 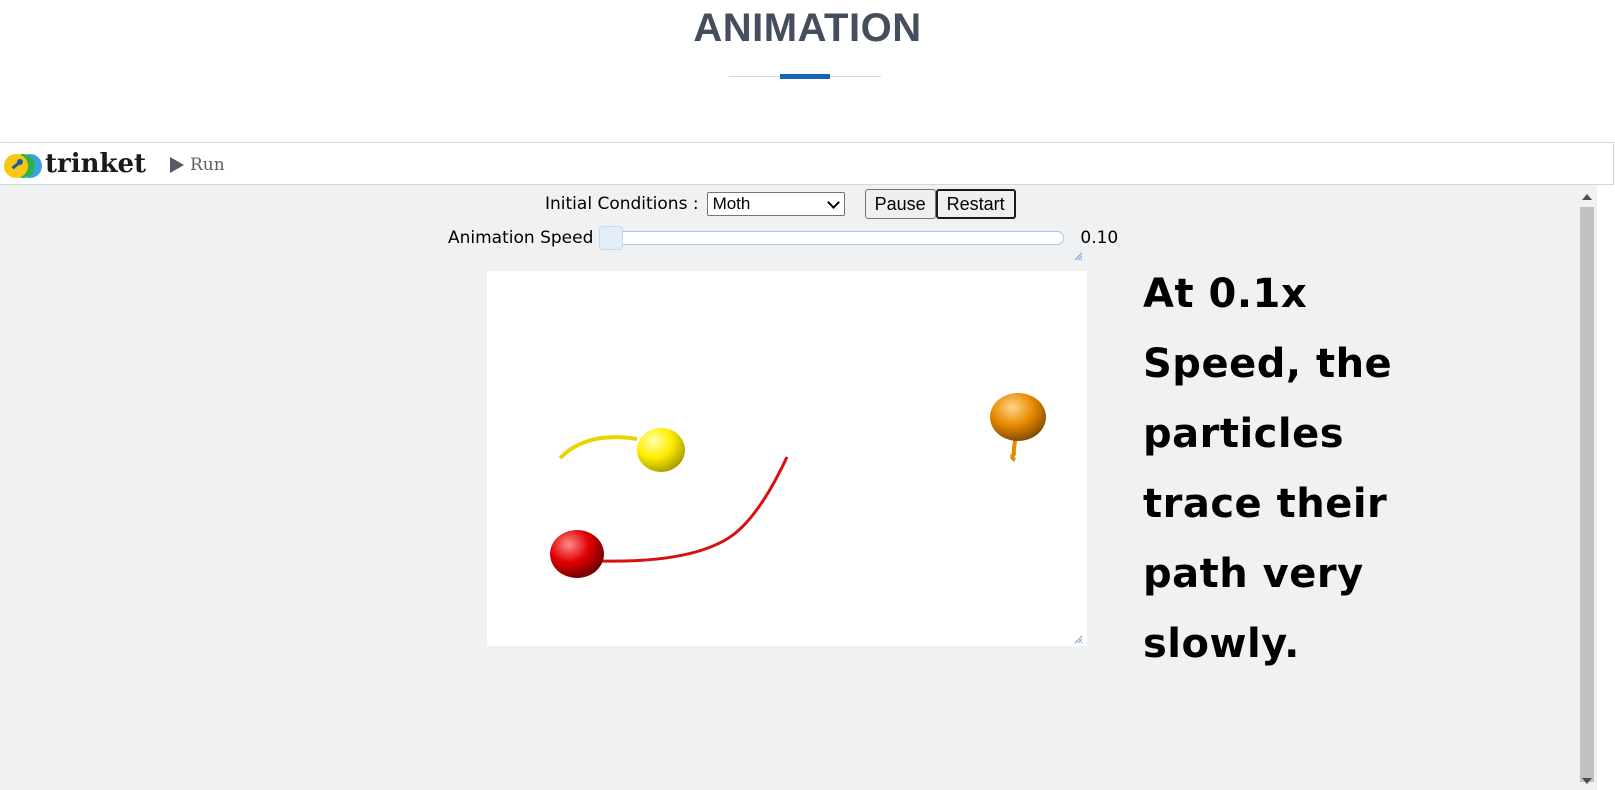 What do you see at coordinates (1587, 494) in the screenshot?
I see `scroll-thumb` at bounding box center [1587, 494].